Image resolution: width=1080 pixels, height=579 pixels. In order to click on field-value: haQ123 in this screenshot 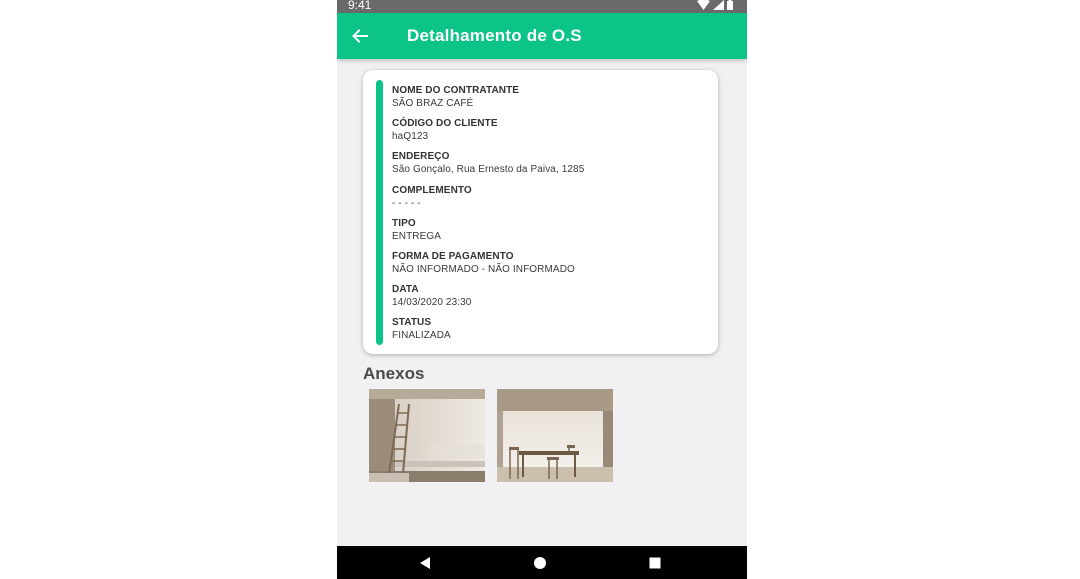, I will do `click(410, 137)`.